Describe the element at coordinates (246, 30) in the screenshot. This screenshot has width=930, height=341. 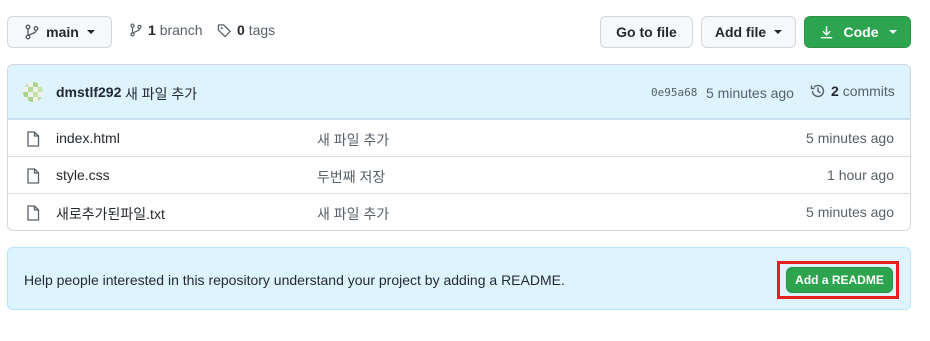
I see `tags-link: 0 tags` at that location.